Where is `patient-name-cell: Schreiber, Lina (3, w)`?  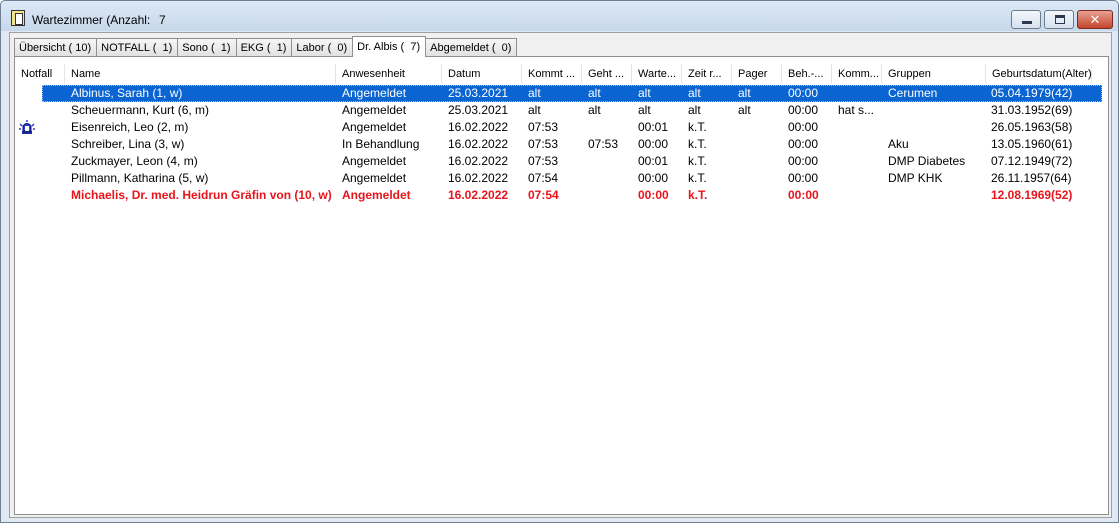
patient-name-cell: Schreiber, Lina (3, w) is located at coordinates (128, 144).